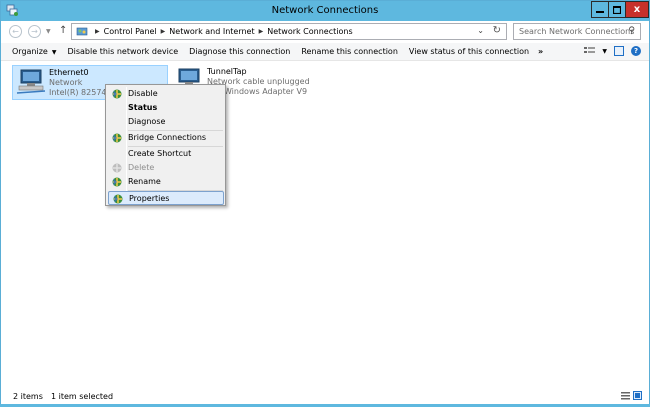 This screenshot has width=650, height=407. I want to click on breadcrumb-network-connections: Network Connections, so click(309, 31).